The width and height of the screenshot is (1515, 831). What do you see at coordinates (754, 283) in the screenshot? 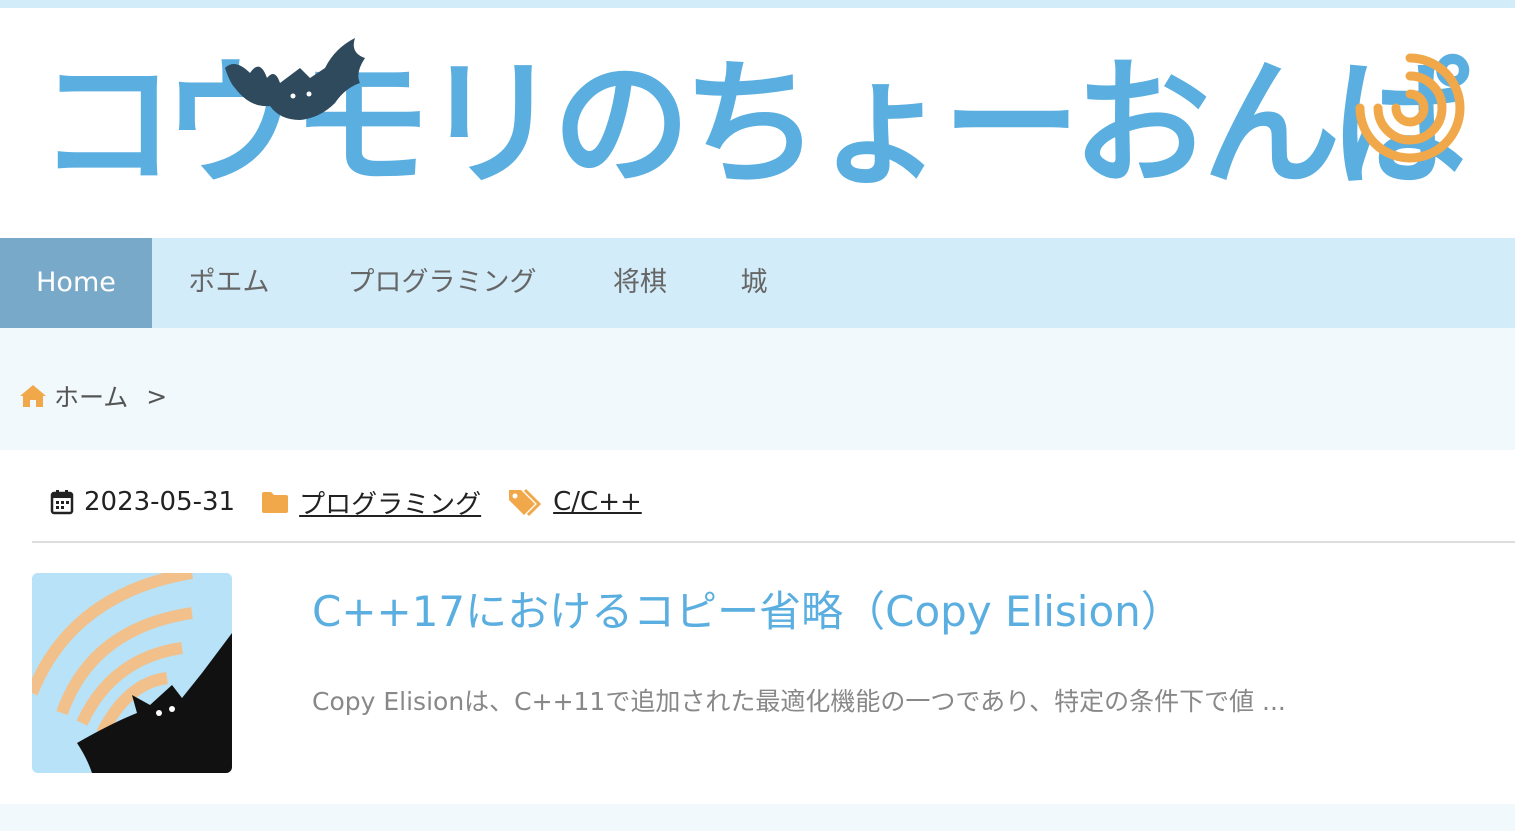
I see `nav-item-castle: 城` at bounding box center [754, 283].